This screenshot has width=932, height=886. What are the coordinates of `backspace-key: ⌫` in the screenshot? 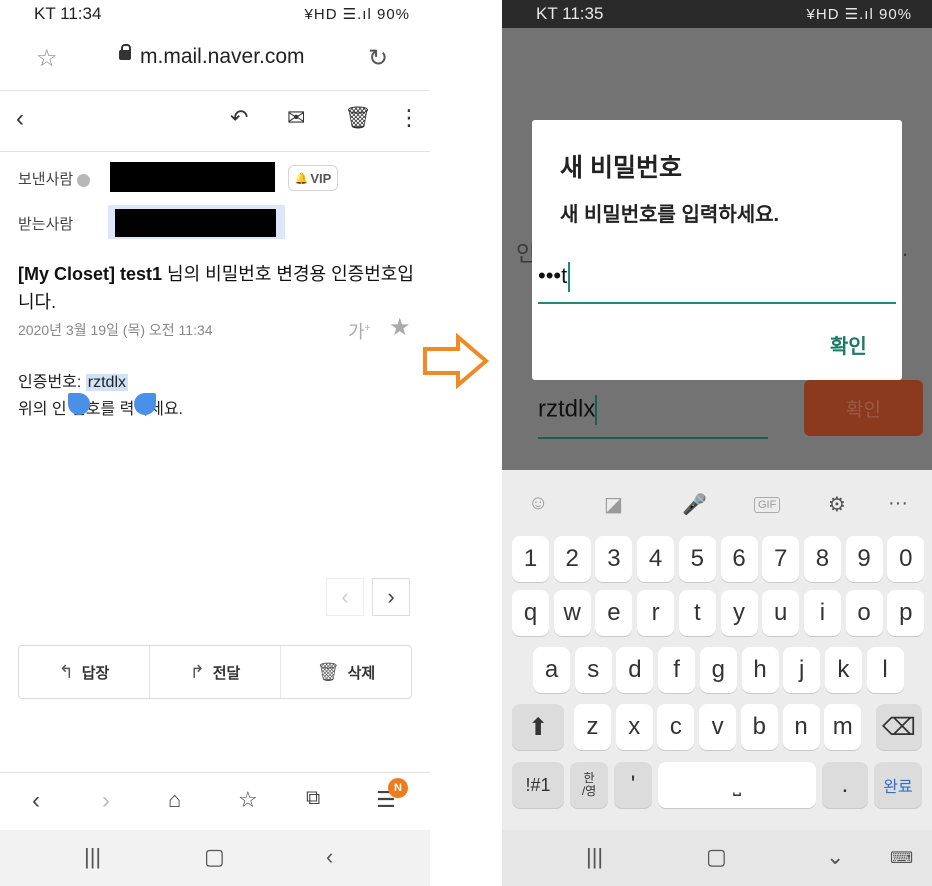 It's located at (899, 727).